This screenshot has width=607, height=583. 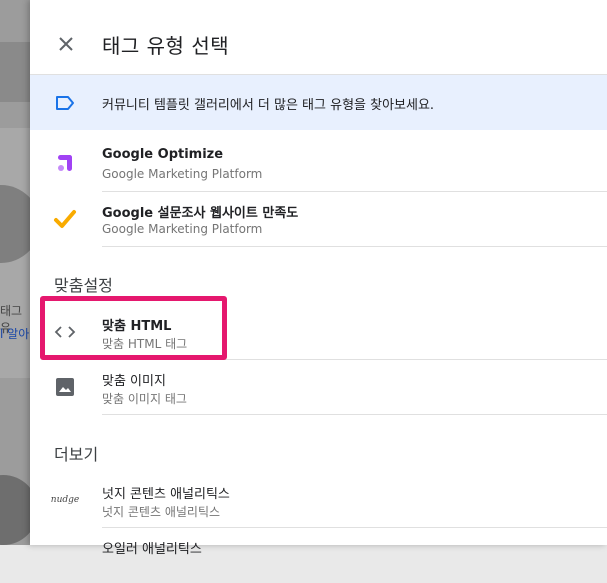 I want to click on item-name: 맞춤 이미지, so click(x=134, y=381).